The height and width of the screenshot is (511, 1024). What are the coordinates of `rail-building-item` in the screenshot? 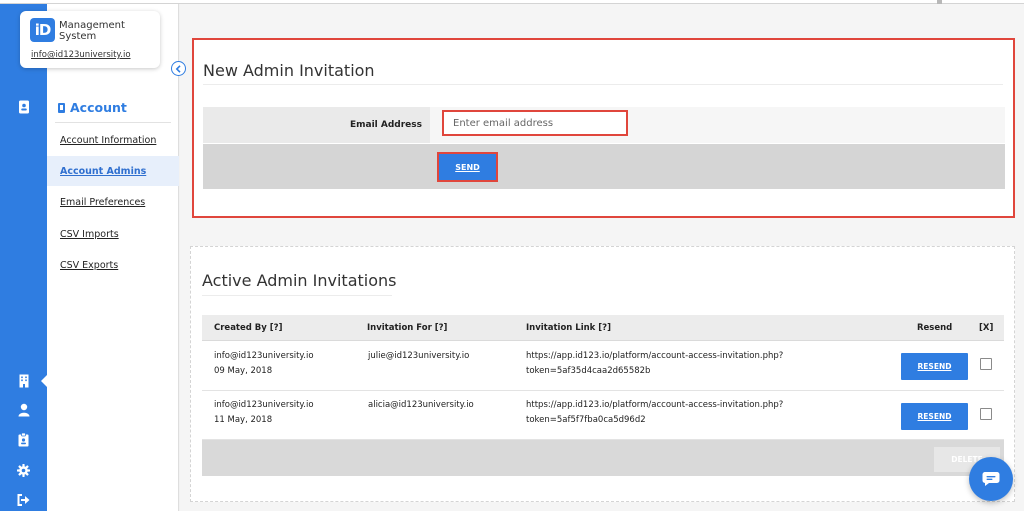 It's located at (23, 381).